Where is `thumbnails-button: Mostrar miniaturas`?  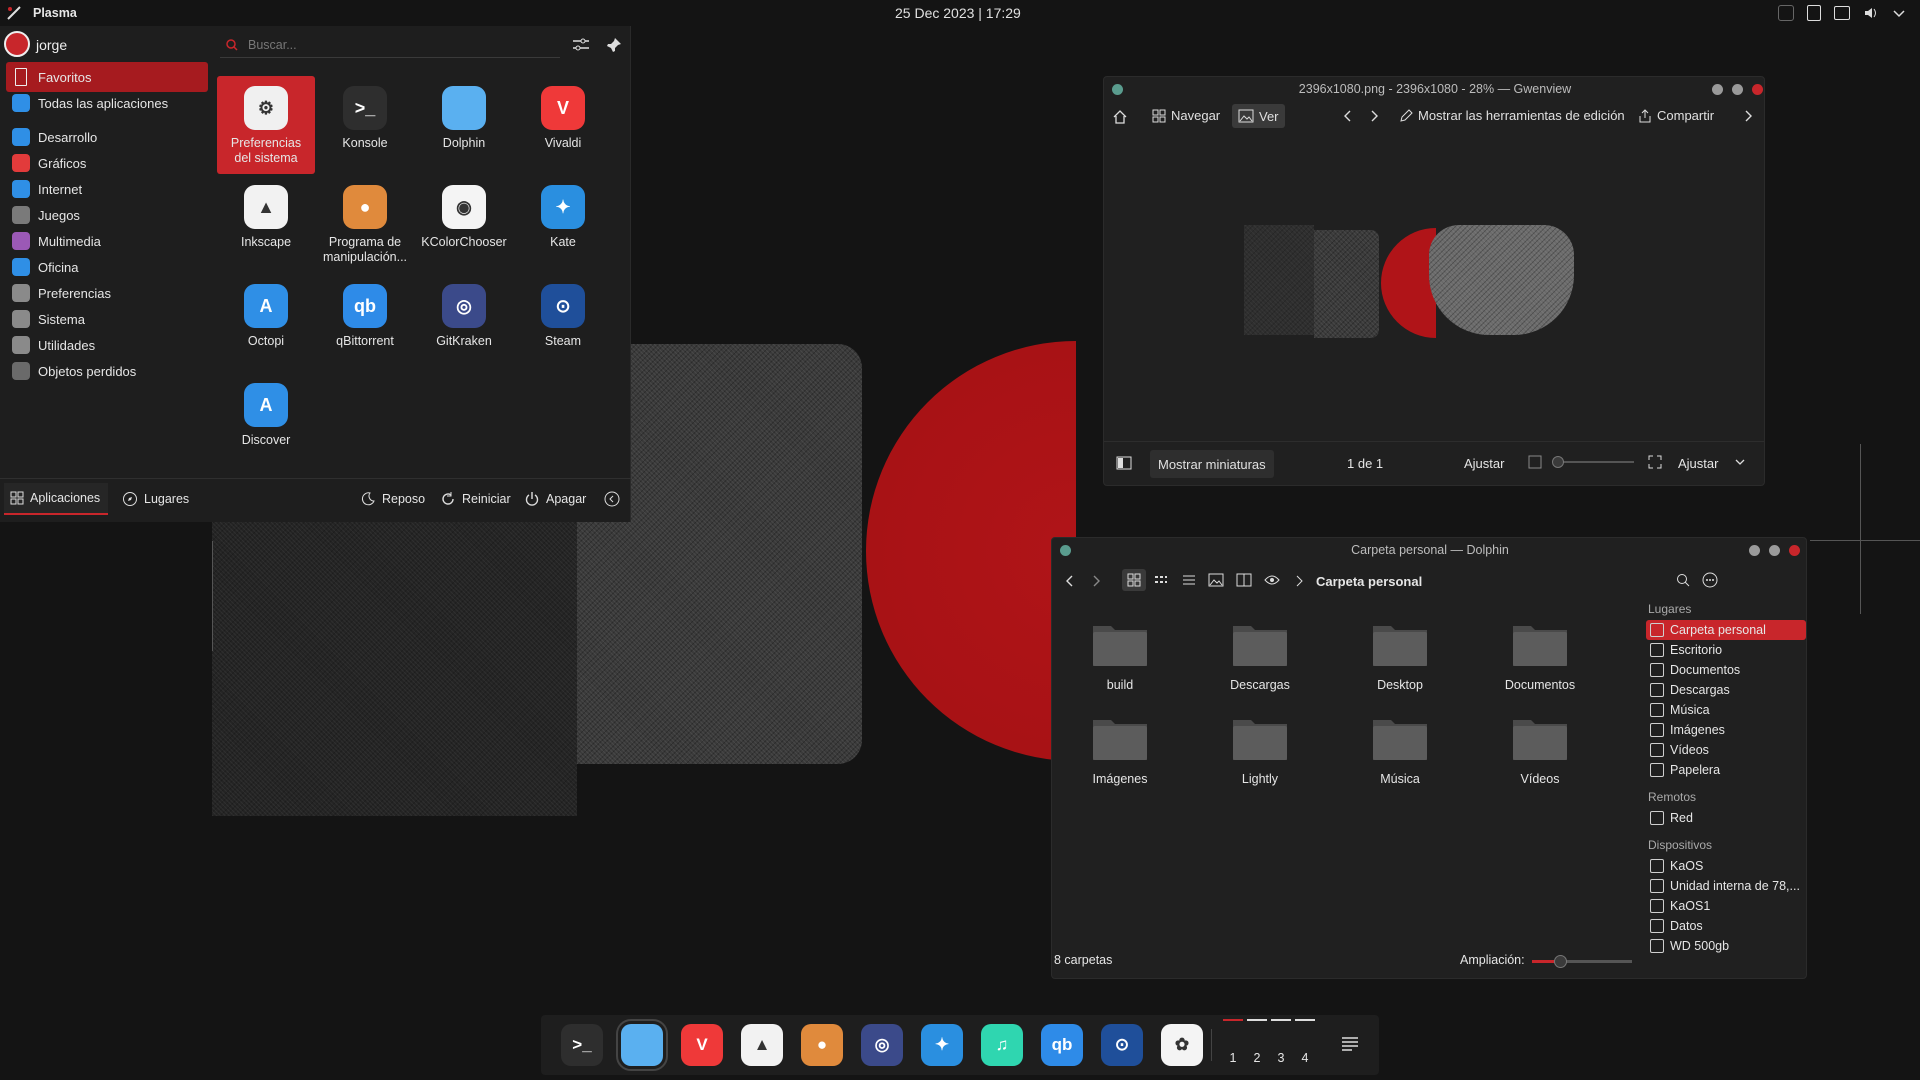 thumbnails-button: Mostrar miniaturas is located at coordinates (1212, 464).